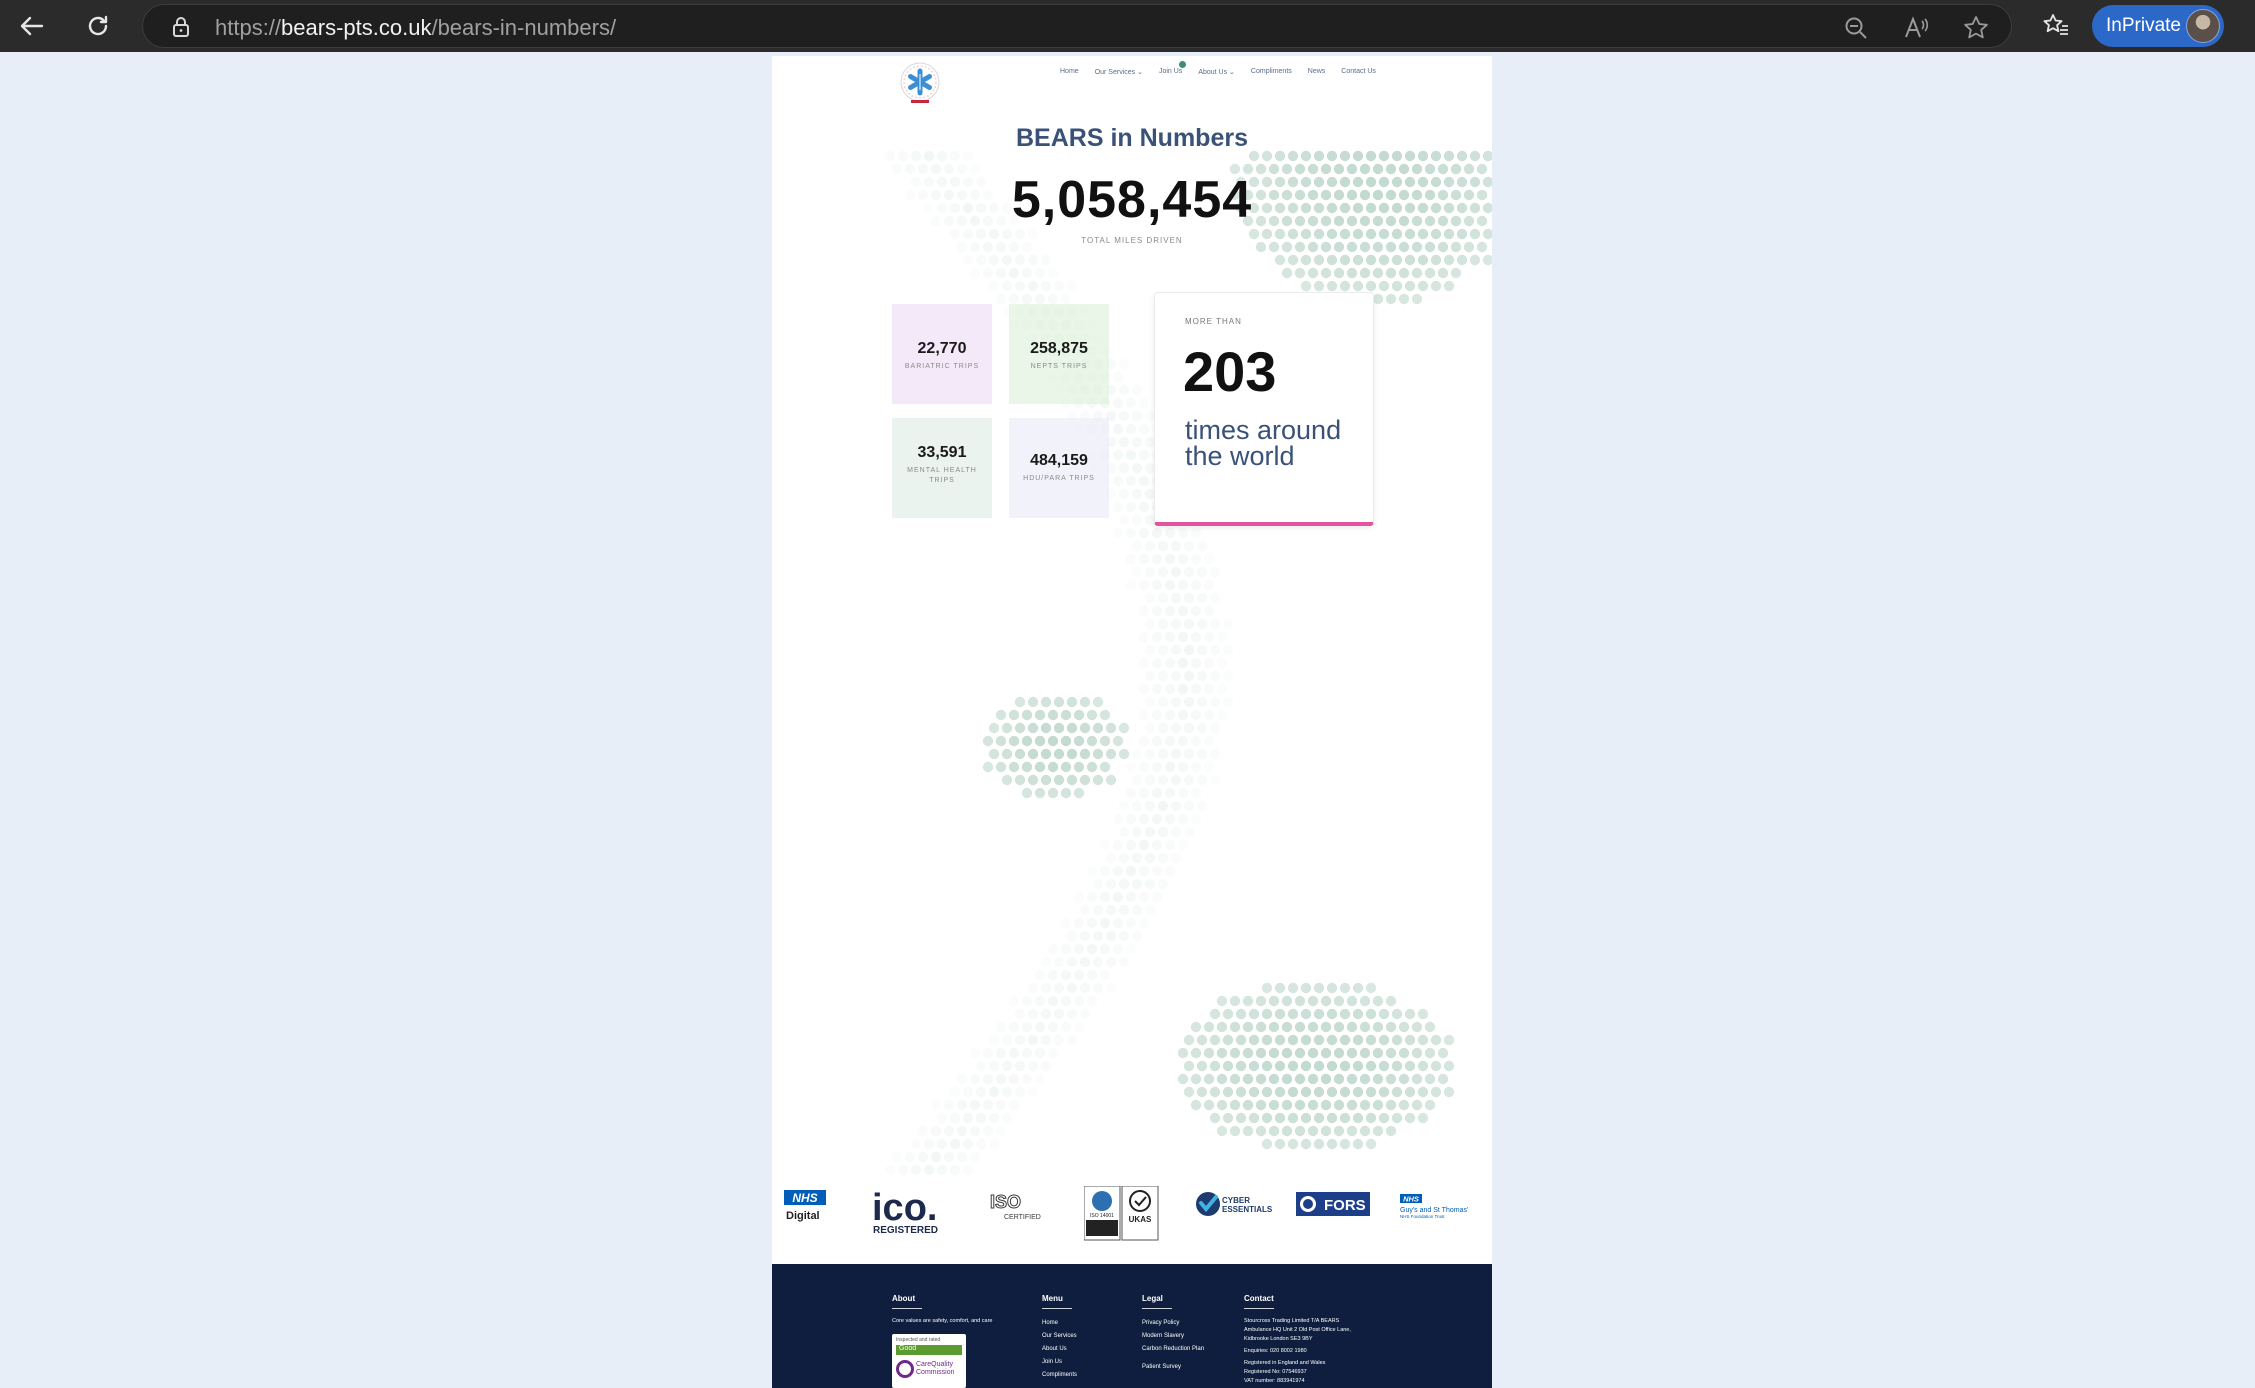  What do you see at coordinates (942, 452) in the screenshot?
I see `stat-value: 33,591` at bounding box center [942, 452].